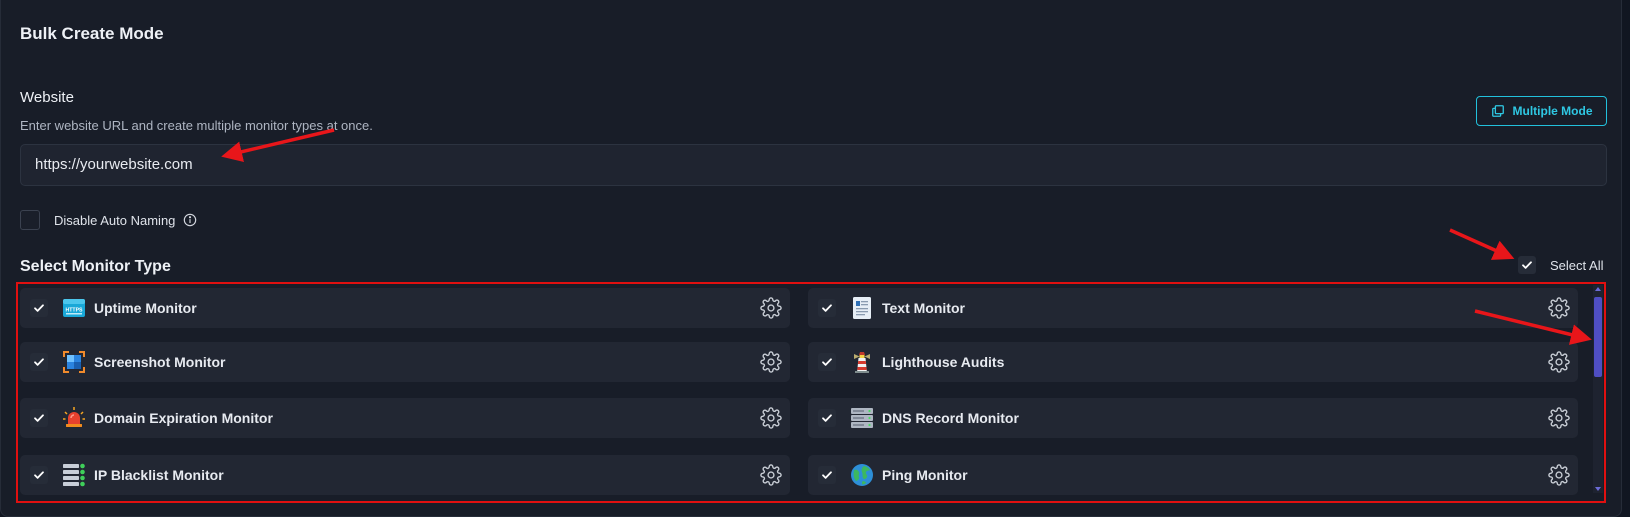 This screenshot has width=1630, height=517. What do you see at coordinates (1552, 111) in the screenshot?
I see `multiple-mode-label: Multiple Mode` at bounding box center [1552, 111].